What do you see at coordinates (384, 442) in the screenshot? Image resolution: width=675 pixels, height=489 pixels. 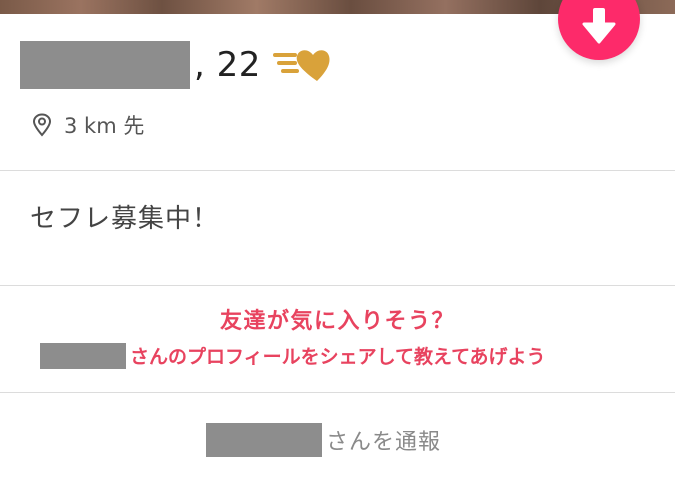 I see `report-label: さんを通報` at bounding box center [384, 442].